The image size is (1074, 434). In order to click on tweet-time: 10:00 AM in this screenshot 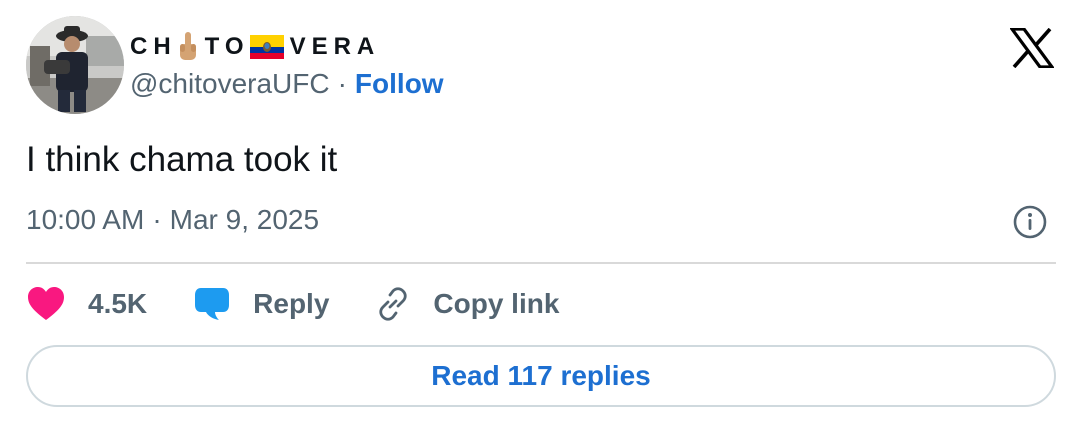, I will do `click(85, 219)`.